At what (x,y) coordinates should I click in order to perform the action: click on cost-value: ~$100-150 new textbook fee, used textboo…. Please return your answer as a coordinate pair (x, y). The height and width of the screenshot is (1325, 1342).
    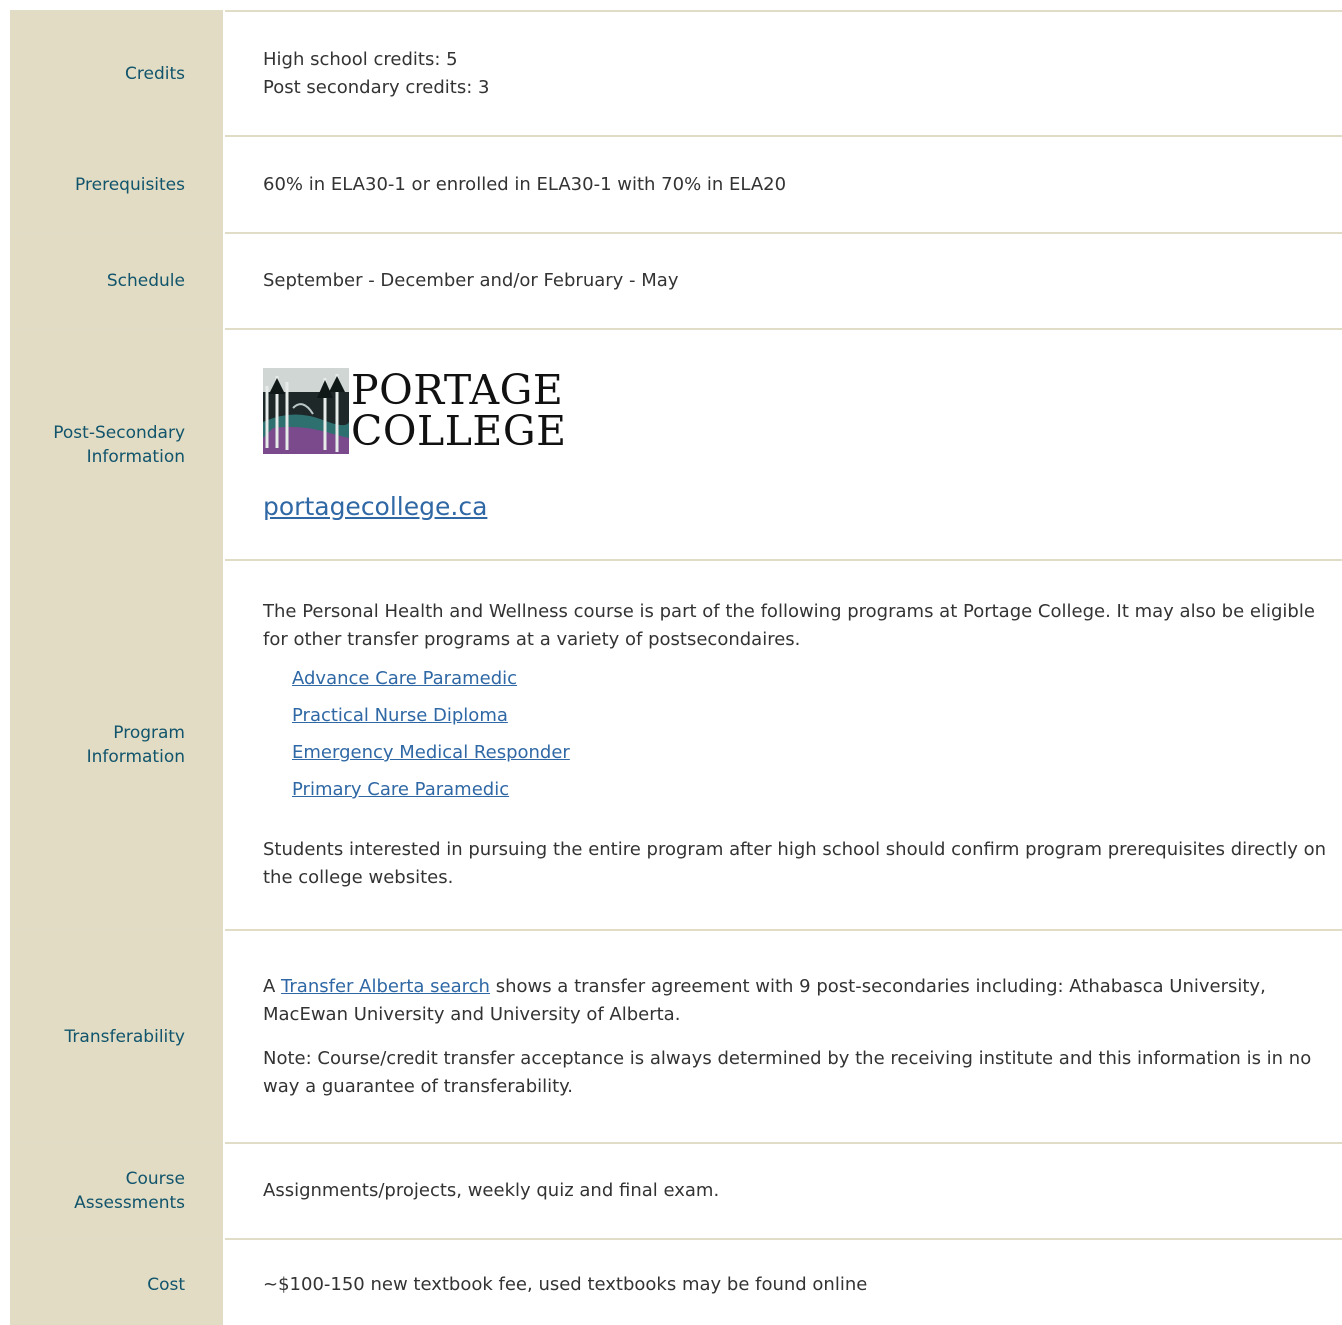
    Looking at the image, I should click on (783, 1281).